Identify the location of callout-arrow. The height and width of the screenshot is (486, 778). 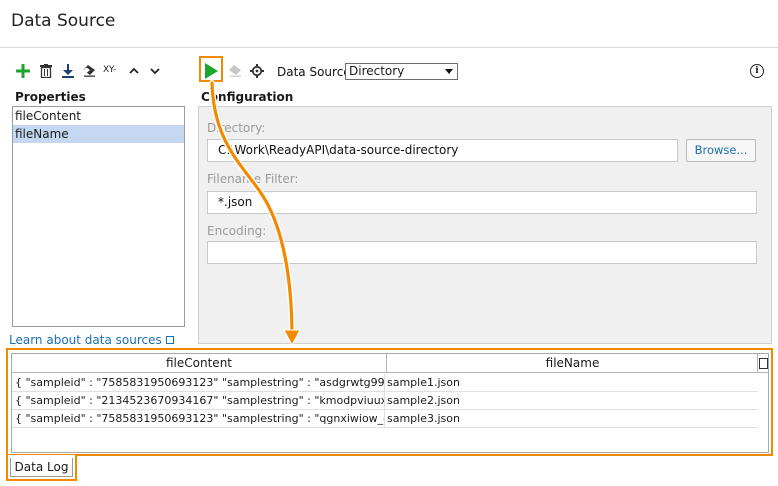
(255, 213).